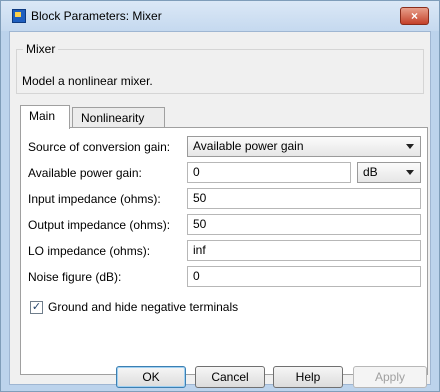 This screenshot has width=440, height=392. I want to click on window-title: Block Parameters: Mixer, so click(96, 16).